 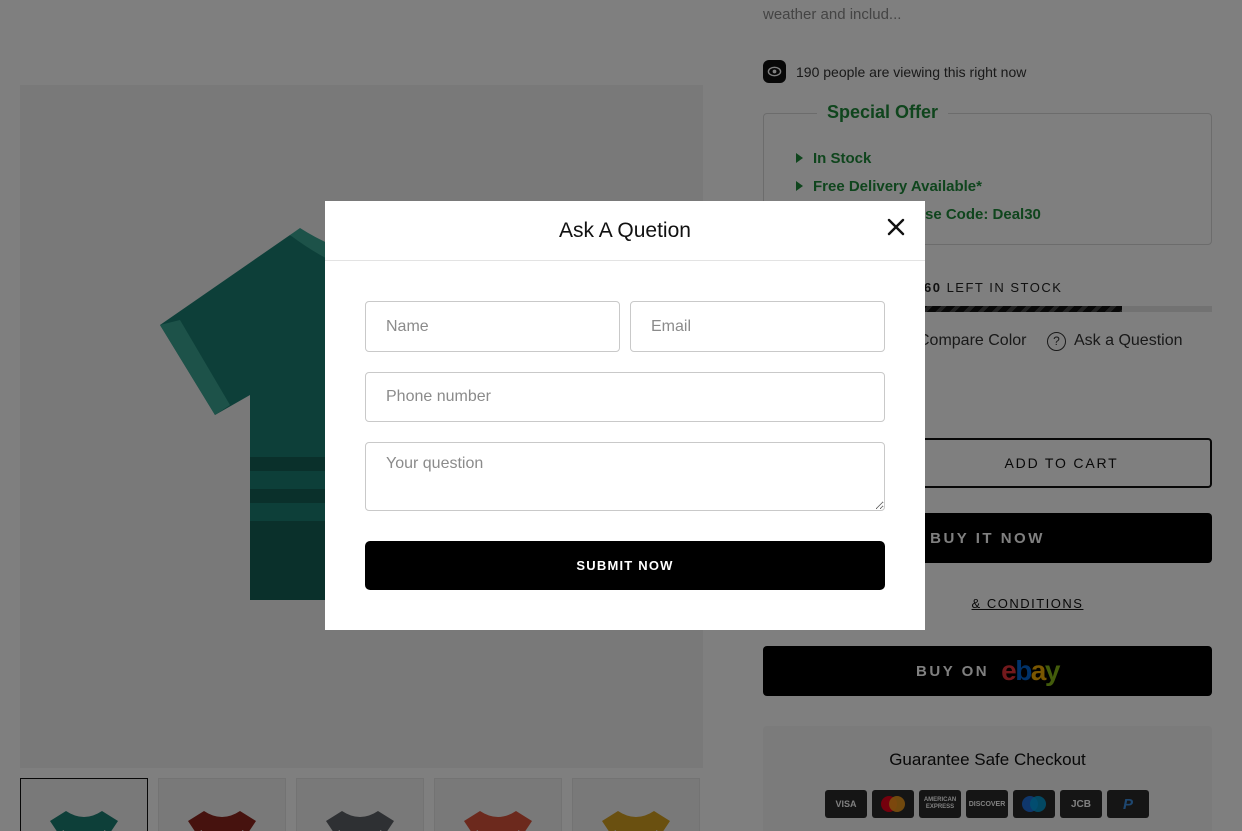 I want to click on modal-title: Ask A Quetion, so click(x=625, y=230).